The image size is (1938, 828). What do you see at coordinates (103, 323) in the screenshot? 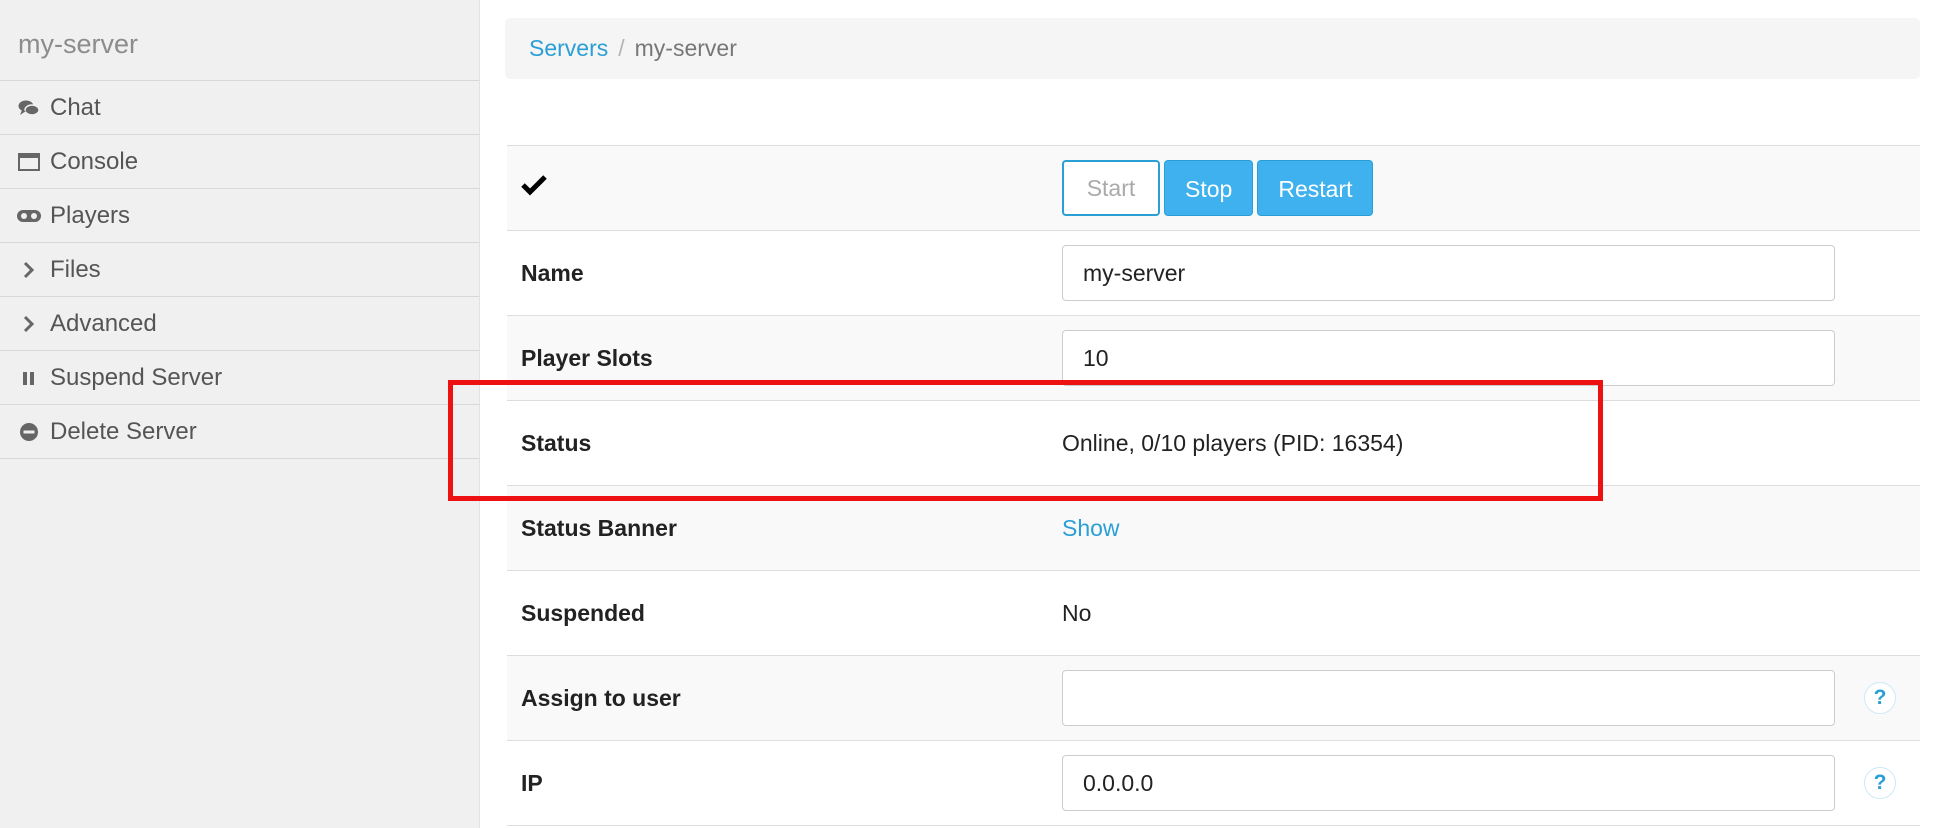
I see `sidebar-item-label: Advanced` at bounding box center [103, 323].